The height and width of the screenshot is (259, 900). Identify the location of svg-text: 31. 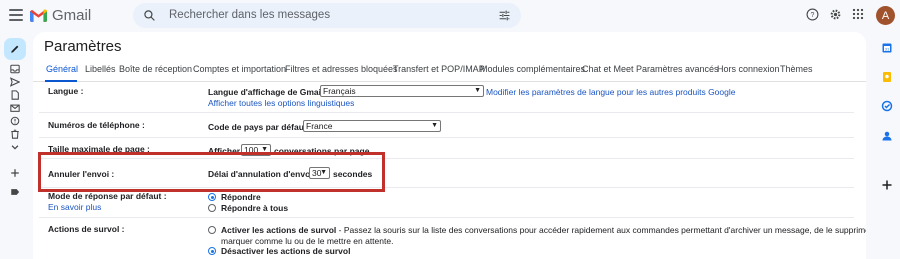
(887, 49).